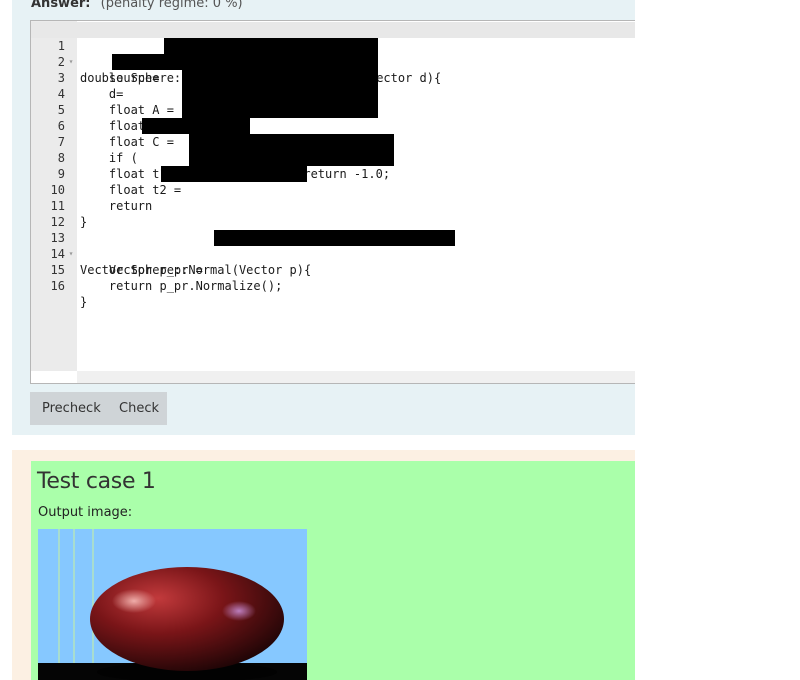 This screenshot has height=680, width=800. What do you see at coordinates (85, 512) in the screenshot?
I see `output-image-label: Output image:` at bounding box center [85, 512].